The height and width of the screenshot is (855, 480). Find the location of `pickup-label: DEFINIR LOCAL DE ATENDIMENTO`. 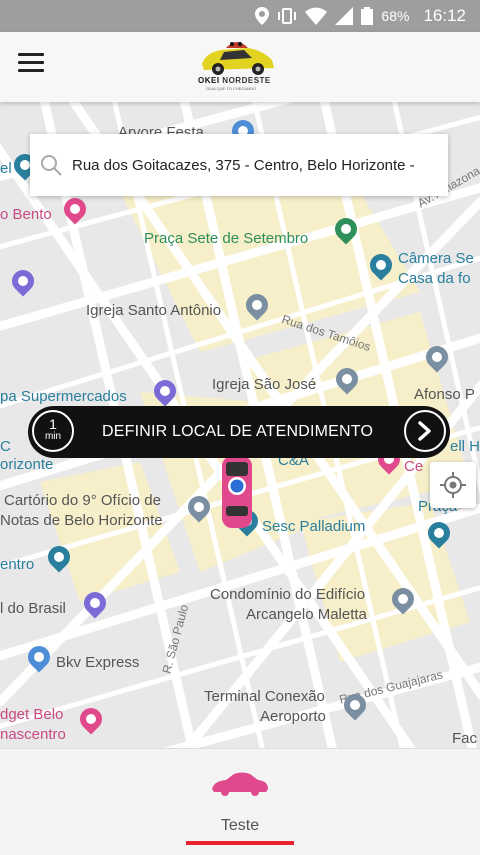

pickup-label: DEFINIR LOCAL DE ATENDIMENTO is located at coordinates (238, 431).